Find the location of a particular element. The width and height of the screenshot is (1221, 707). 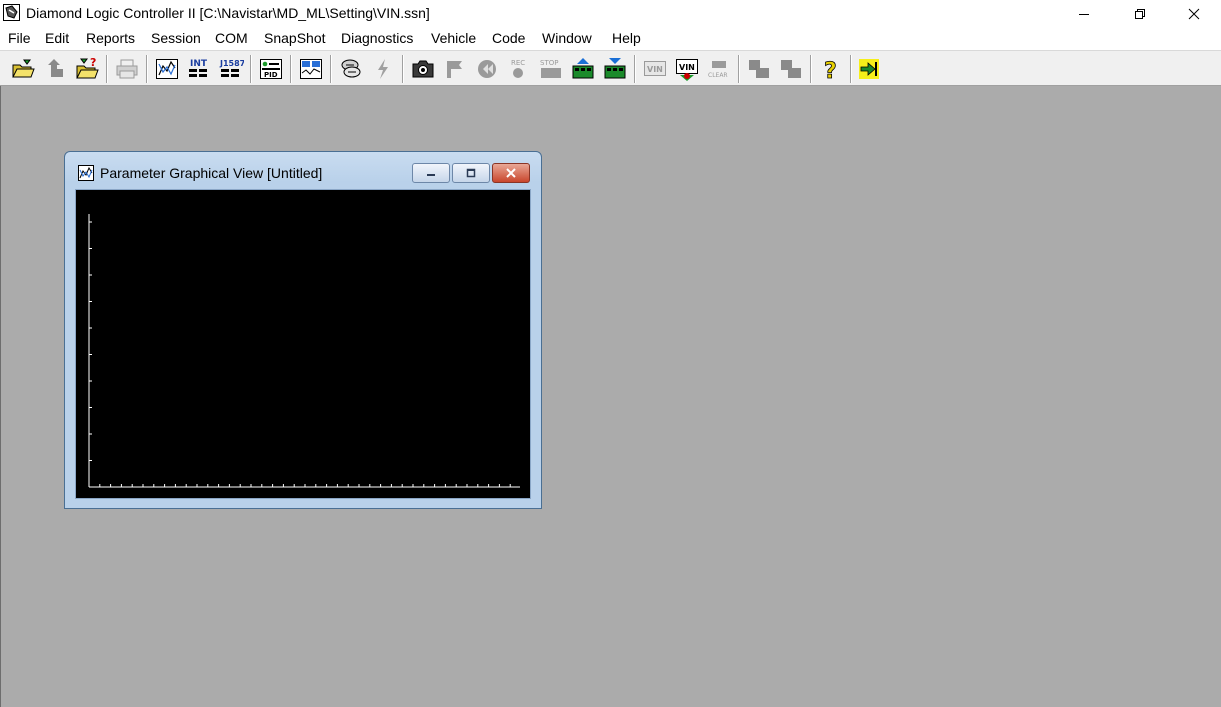

minimize-button is located at coordinates (1084, 13).